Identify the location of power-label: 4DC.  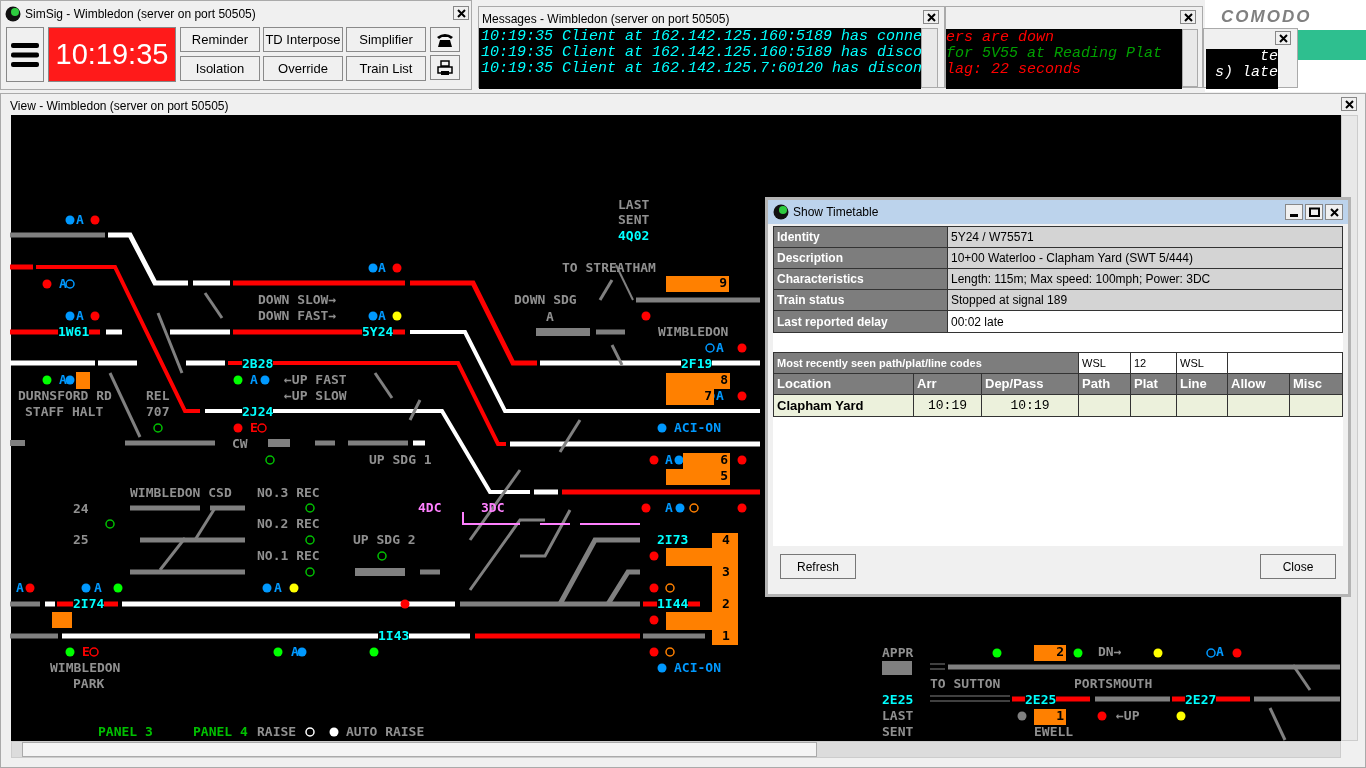
(430, 508).